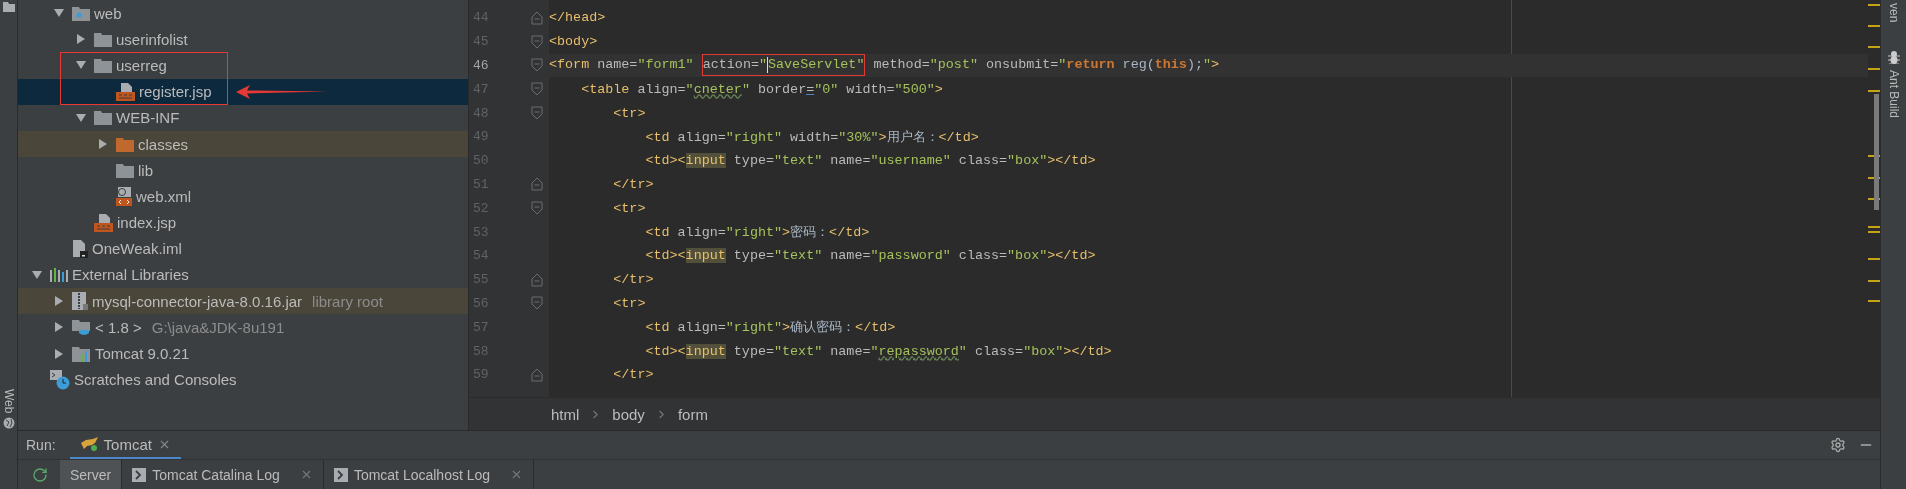 This screenshot has height=489, width=1906. I want to click on file-icon, so click(80, 248).